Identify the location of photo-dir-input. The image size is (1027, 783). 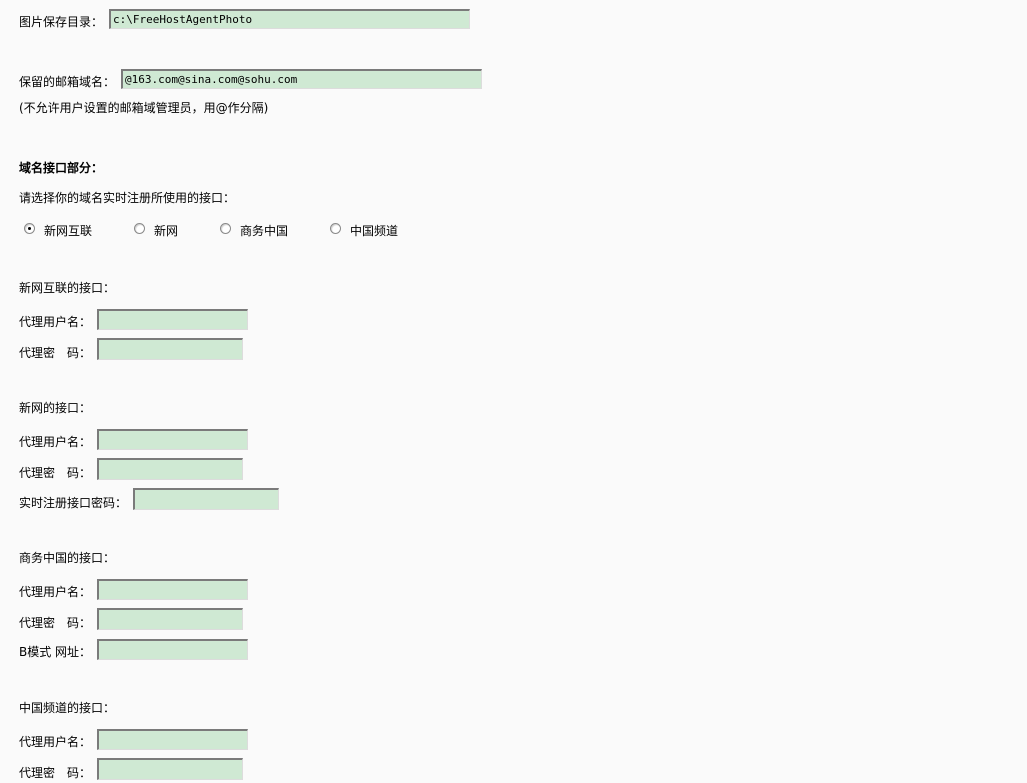
(289, 19).